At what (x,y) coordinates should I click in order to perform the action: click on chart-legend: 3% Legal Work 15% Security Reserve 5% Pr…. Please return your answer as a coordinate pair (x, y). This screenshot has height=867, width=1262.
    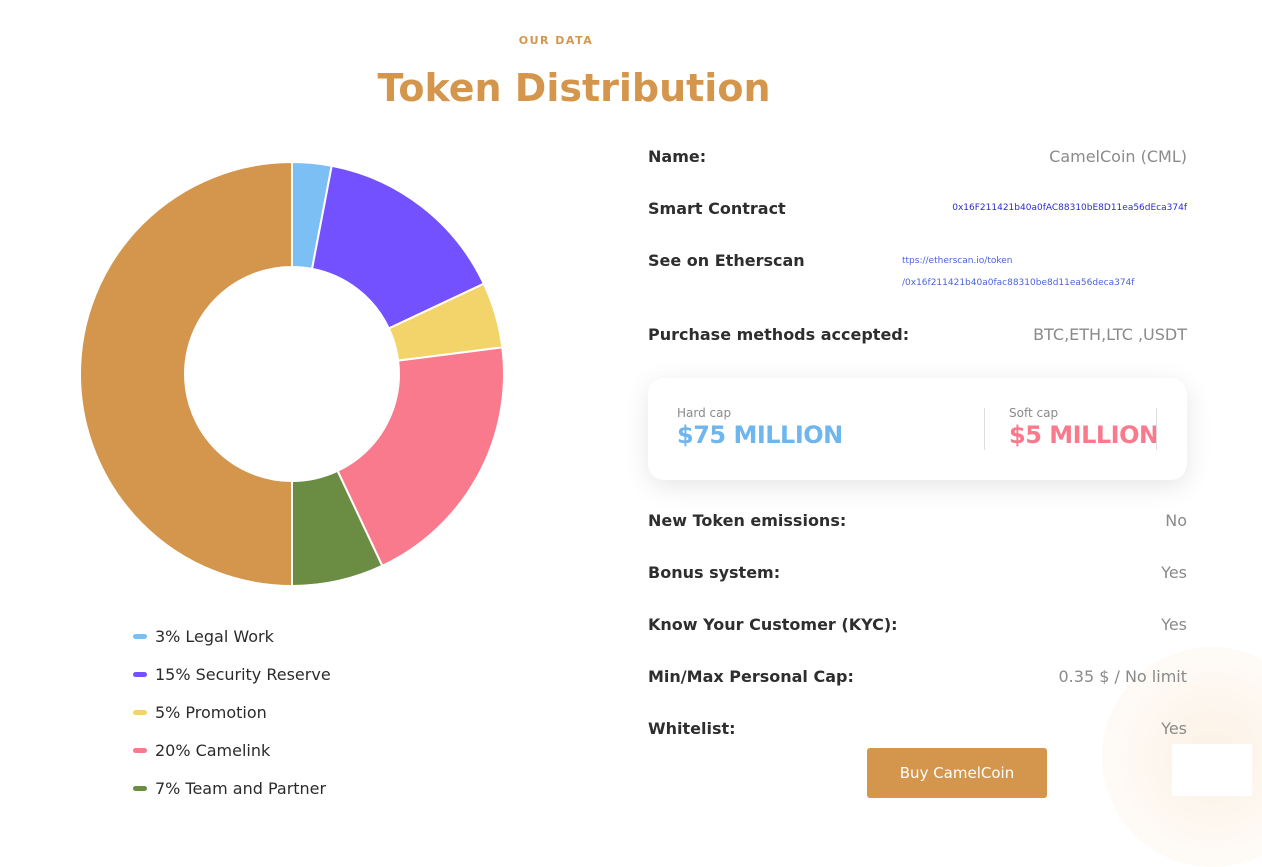
    Looking at the image, I should click on (232, 712).